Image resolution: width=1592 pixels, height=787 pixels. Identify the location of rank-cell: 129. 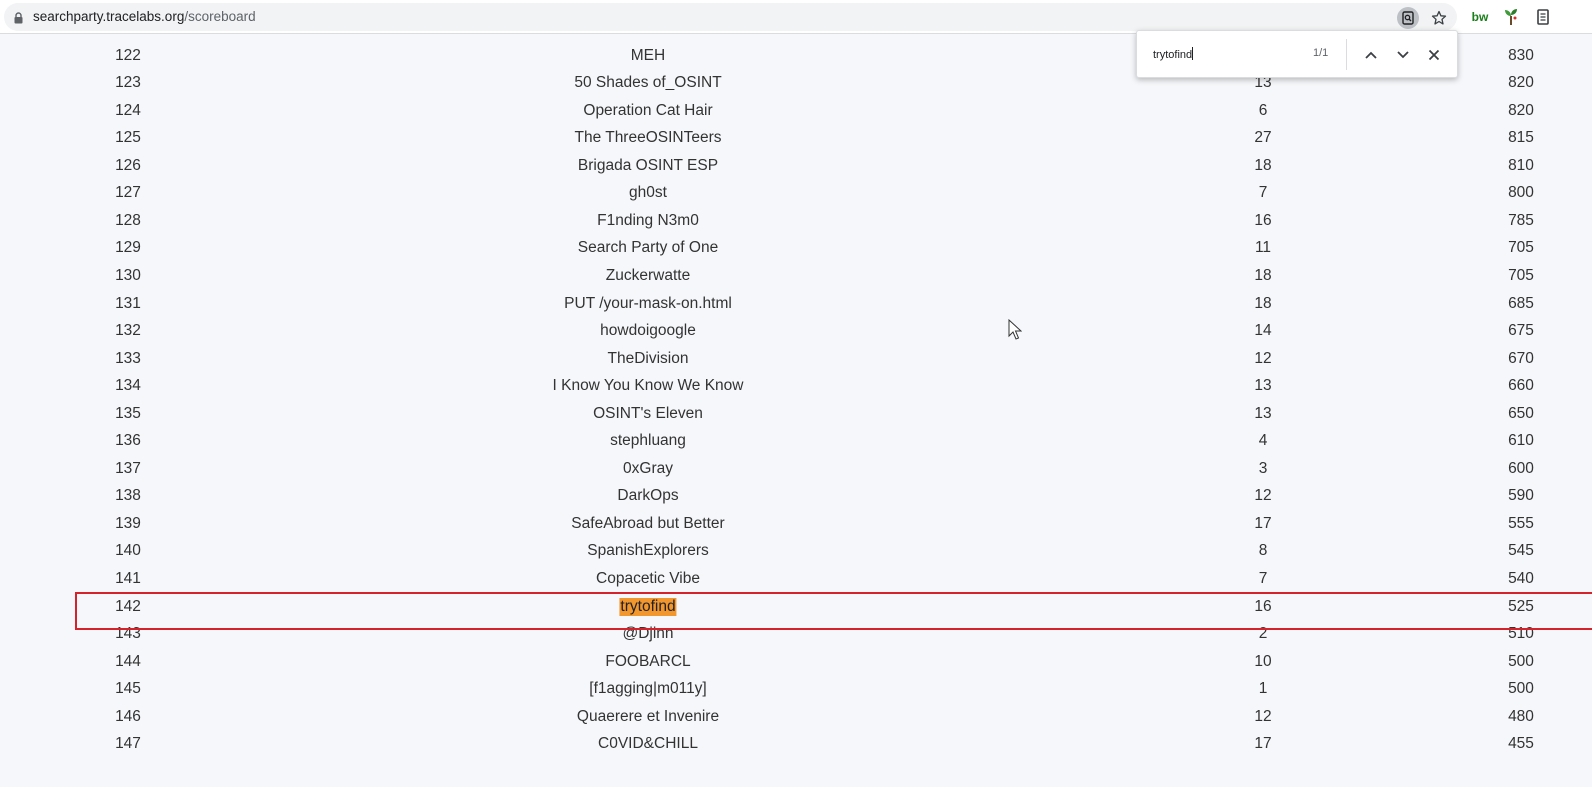
(128, 248).